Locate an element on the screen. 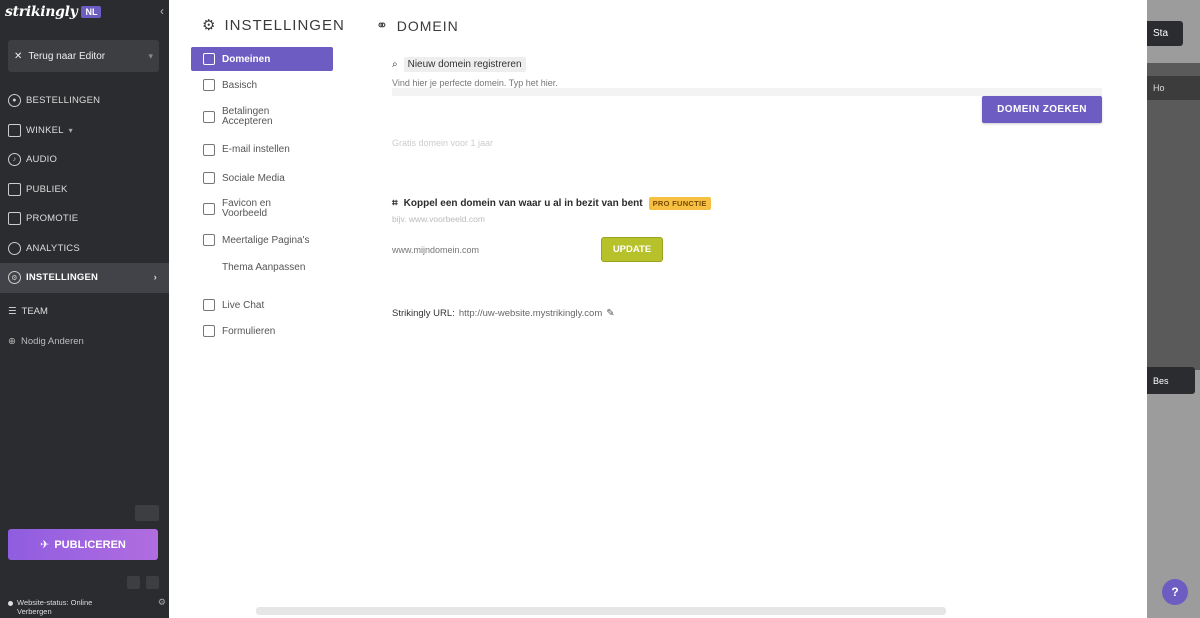 This screenshot has height=618, width=1200. submenu-item-forms: Formulieren is located at coordinates (262, 331).